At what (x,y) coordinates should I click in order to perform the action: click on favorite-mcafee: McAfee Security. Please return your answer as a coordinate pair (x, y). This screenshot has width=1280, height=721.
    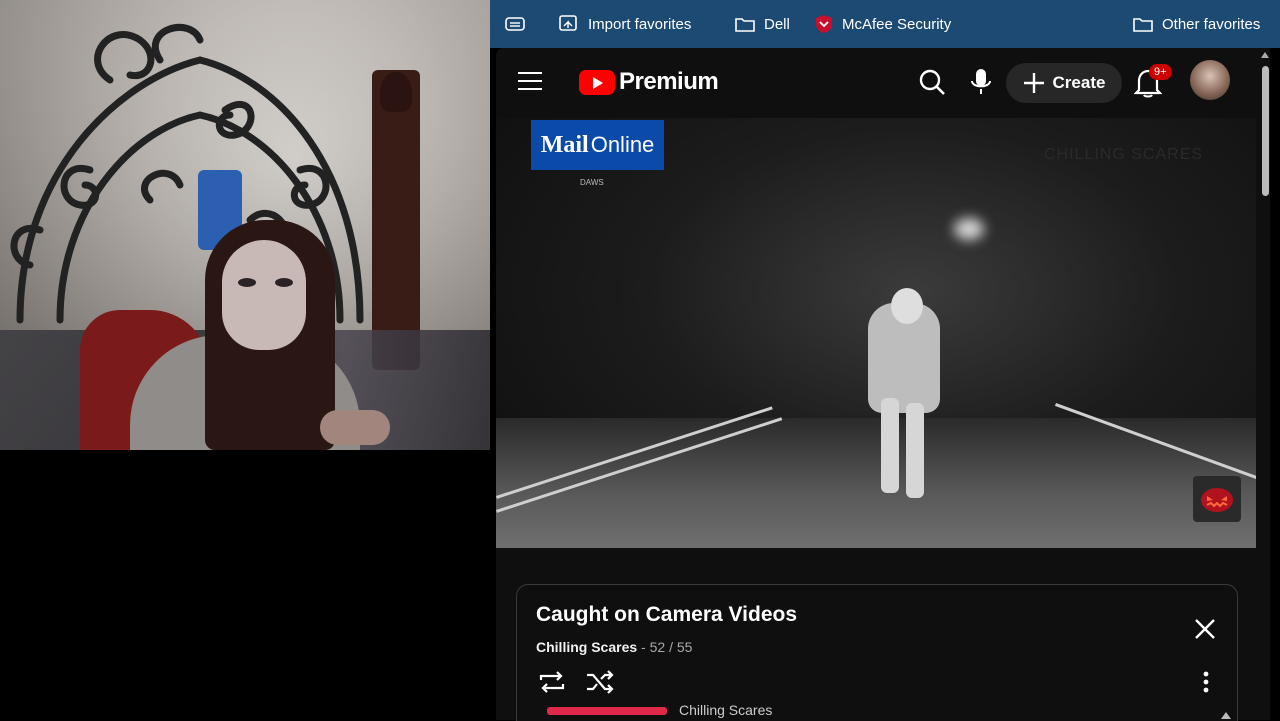
    Looking at the image, I should click on (882, 24).